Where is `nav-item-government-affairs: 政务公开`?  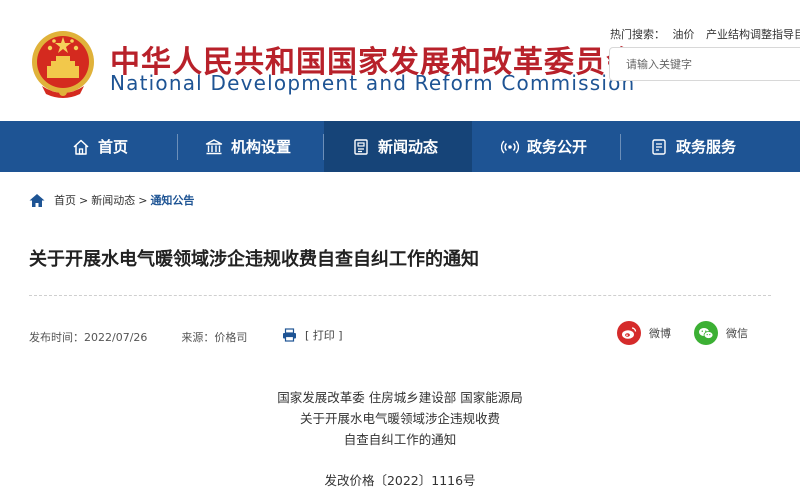 nav-item-government-affairs: 政务公开 is located at coordinates (544, 146).